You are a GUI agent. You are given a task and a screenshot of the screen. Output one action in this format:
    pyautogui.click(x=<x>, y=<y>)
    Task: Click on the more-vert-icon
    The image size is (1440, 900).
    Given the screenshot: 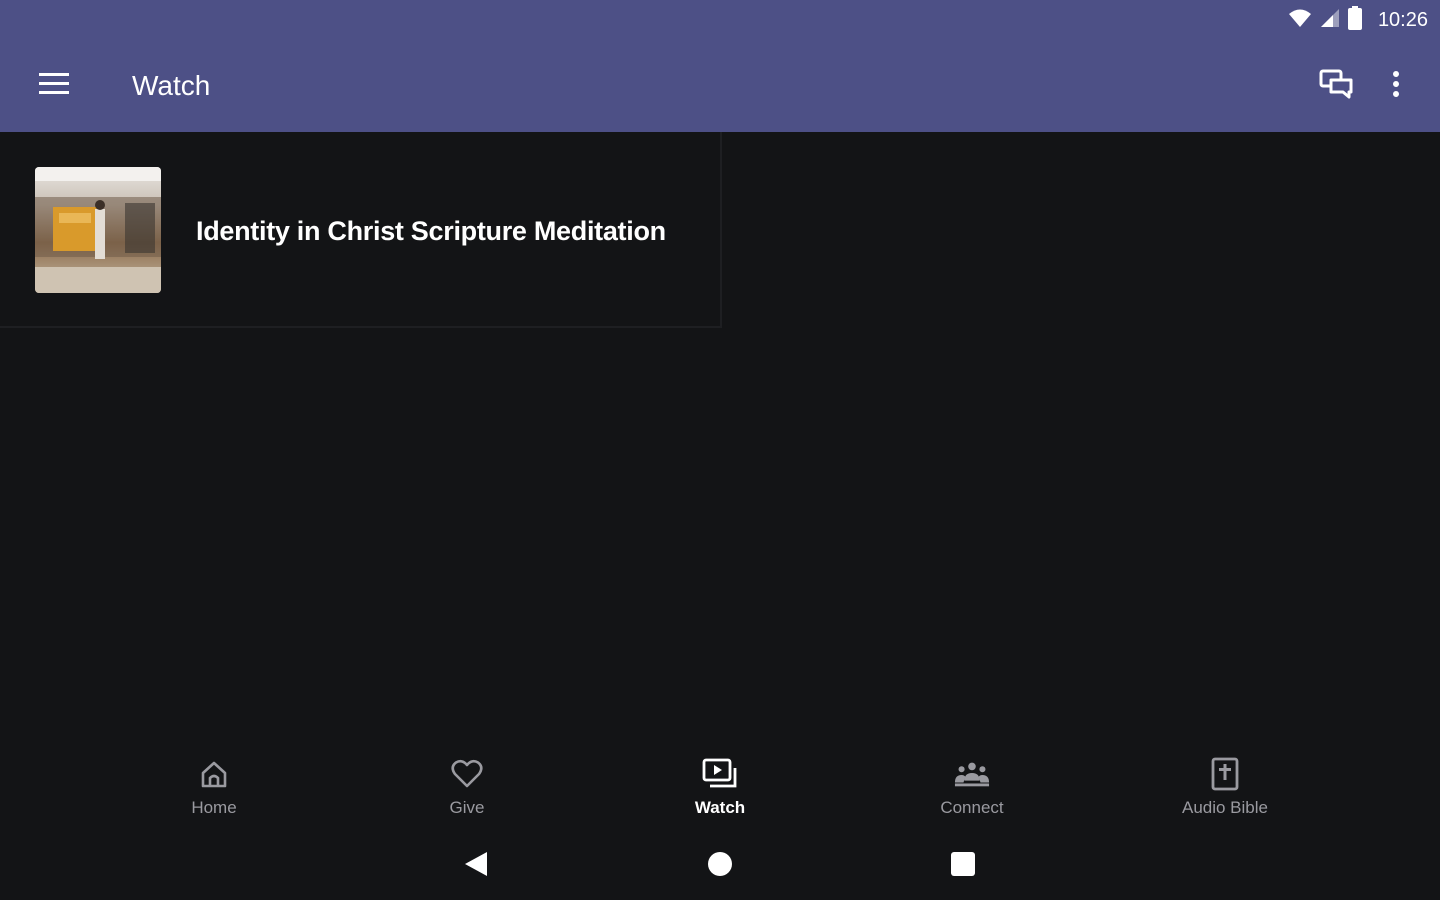 What is the action you would take?
    pyautogui.click(x=1396, y=86)
    